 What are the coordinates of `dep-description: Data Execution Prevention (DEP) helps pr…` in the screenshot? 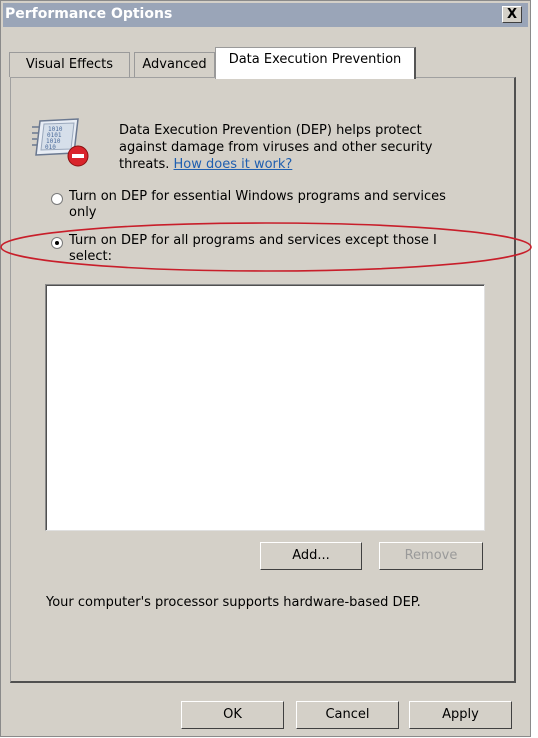 It's located at (289, 147).